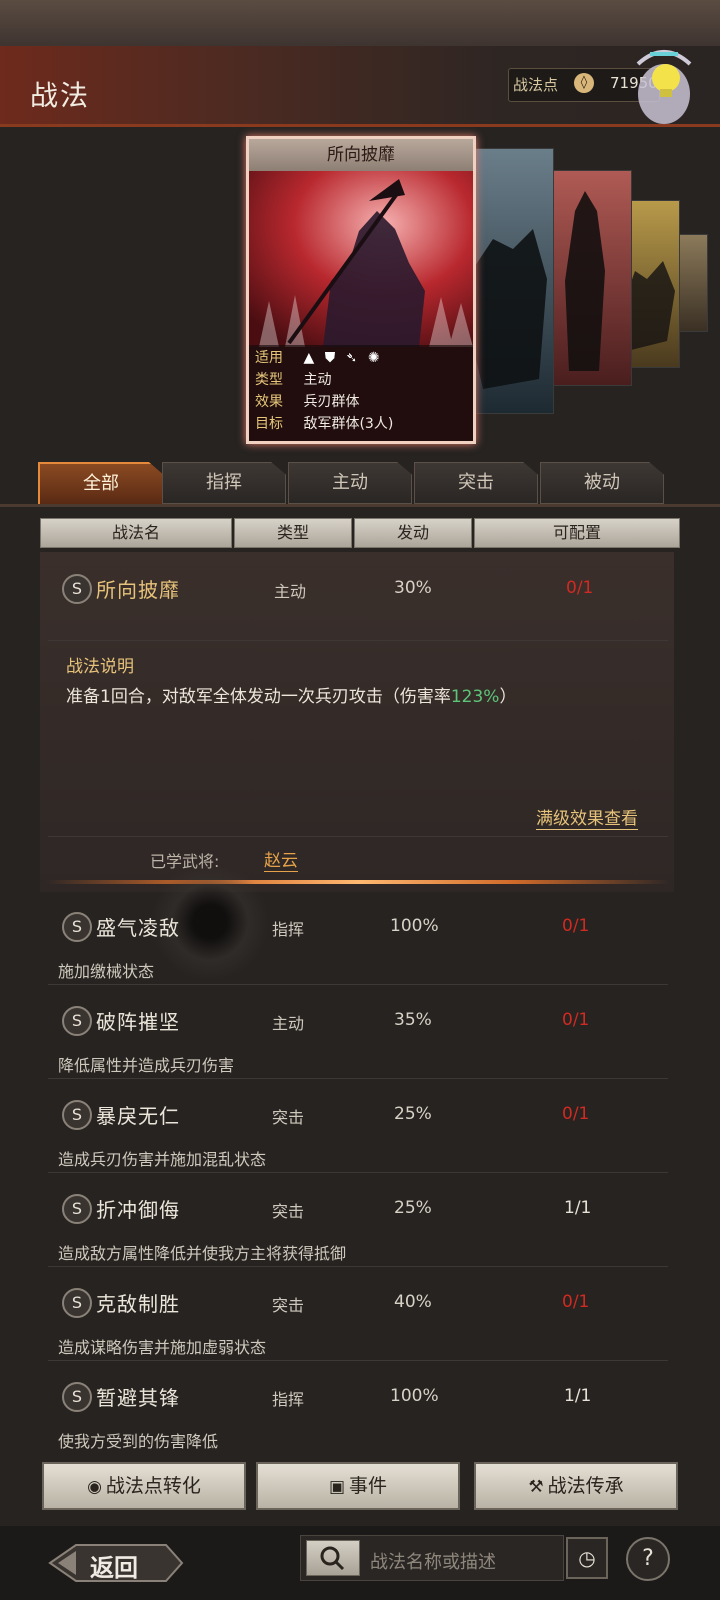  I want to click on tab-active: 主动, so click(350, 483).